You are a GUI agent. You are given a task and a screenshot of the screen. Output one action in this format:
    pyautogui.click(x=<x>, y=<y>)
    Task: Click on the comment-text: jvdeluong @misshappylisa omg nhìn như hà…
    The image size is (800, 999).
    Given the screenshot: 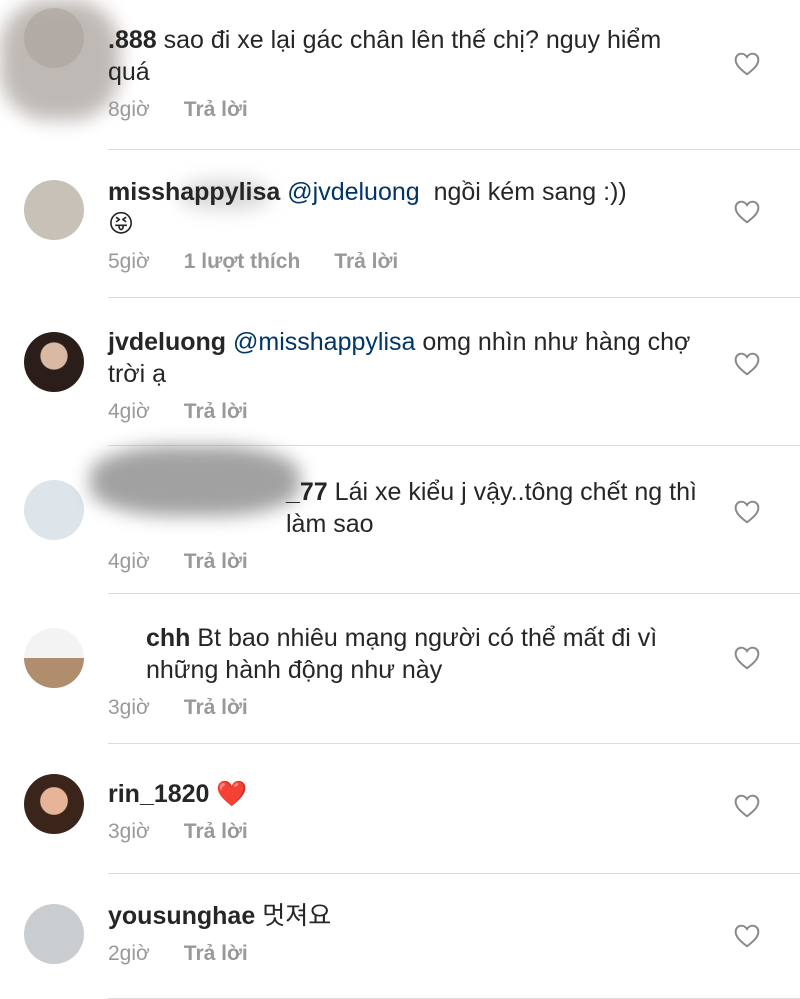 What is the action you would take?
    pyautogui.click(x=408, y=358)
    